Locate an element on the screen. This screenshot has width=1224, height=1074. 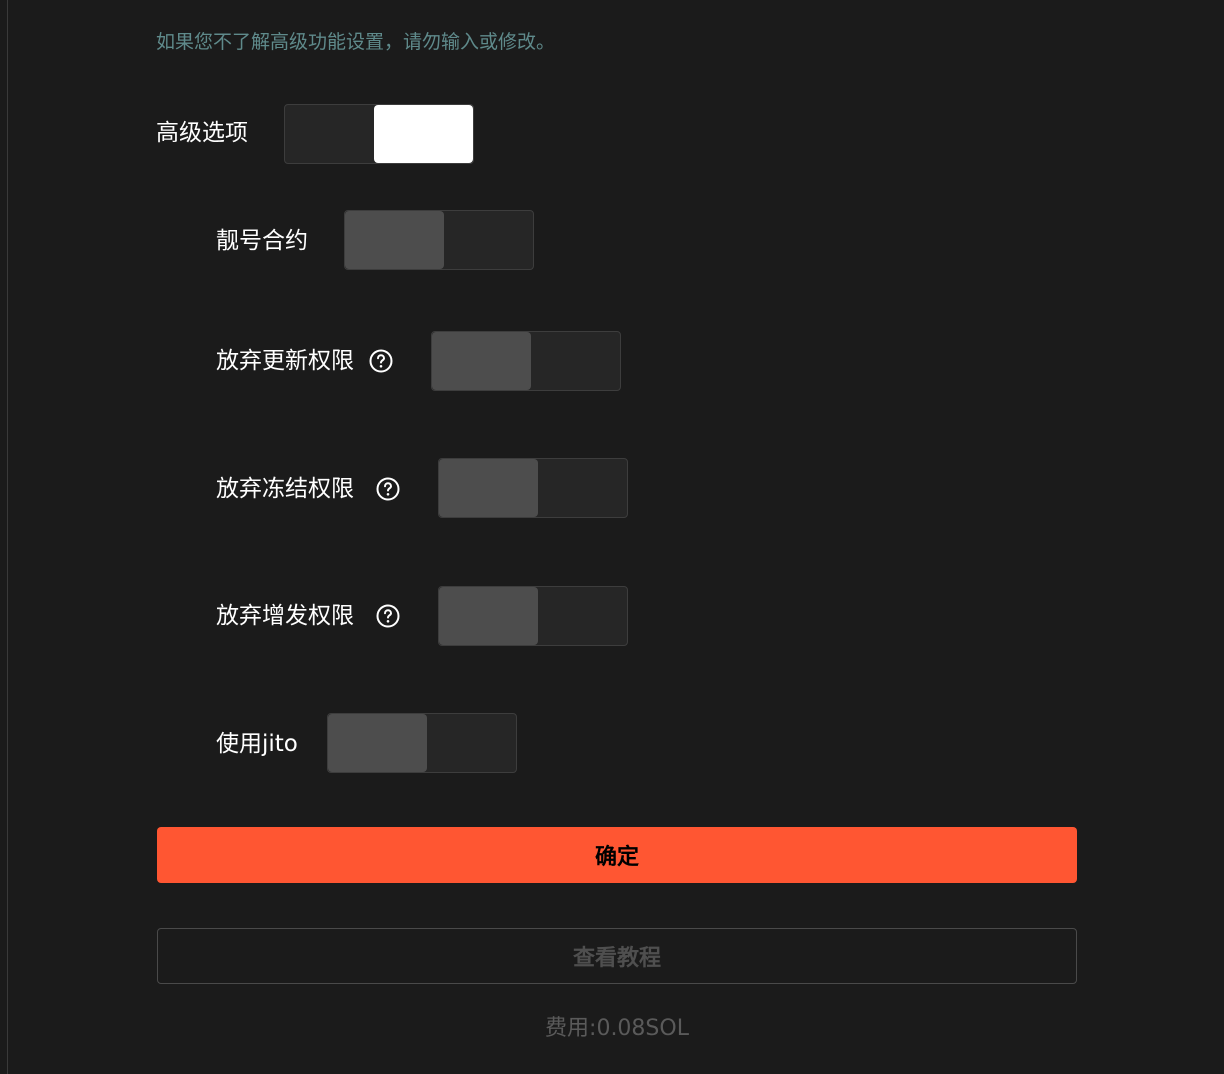
revoke-freeze-authority-label: 放弃冻结权限 is located at coordinates (285, 489).